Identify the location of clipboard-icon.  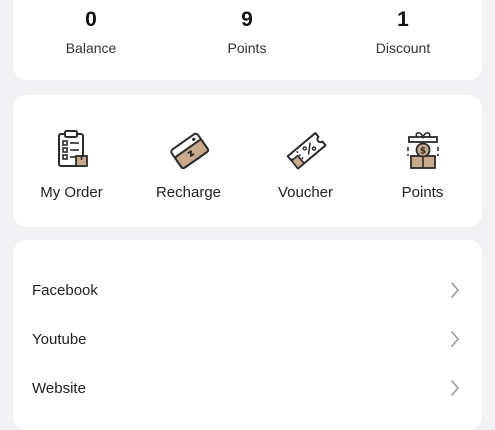
(72, 148).